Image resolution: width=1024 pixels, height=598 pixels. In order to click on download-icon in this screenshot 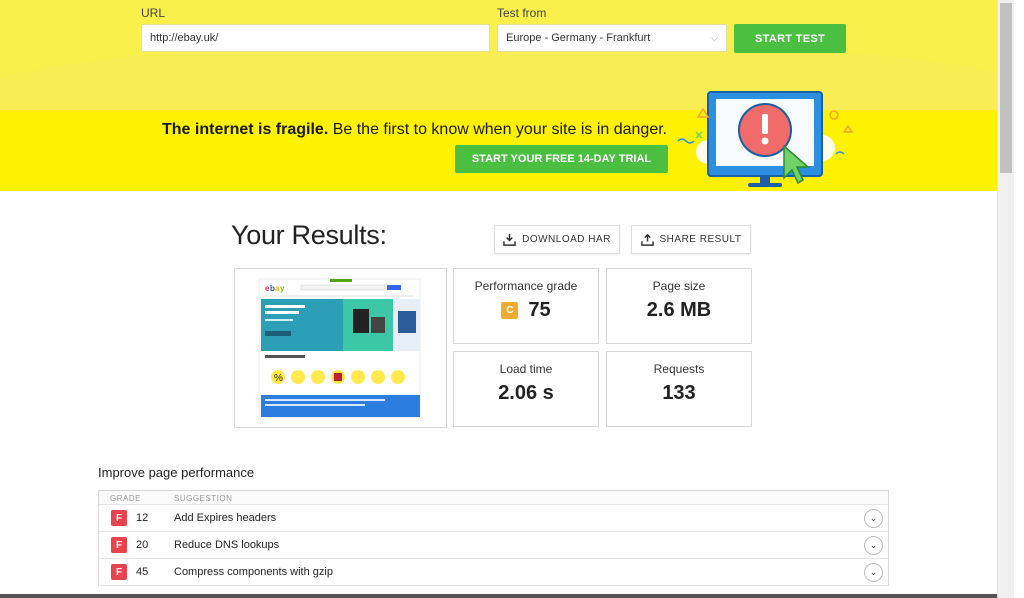, I will do `click(509, 239)`.